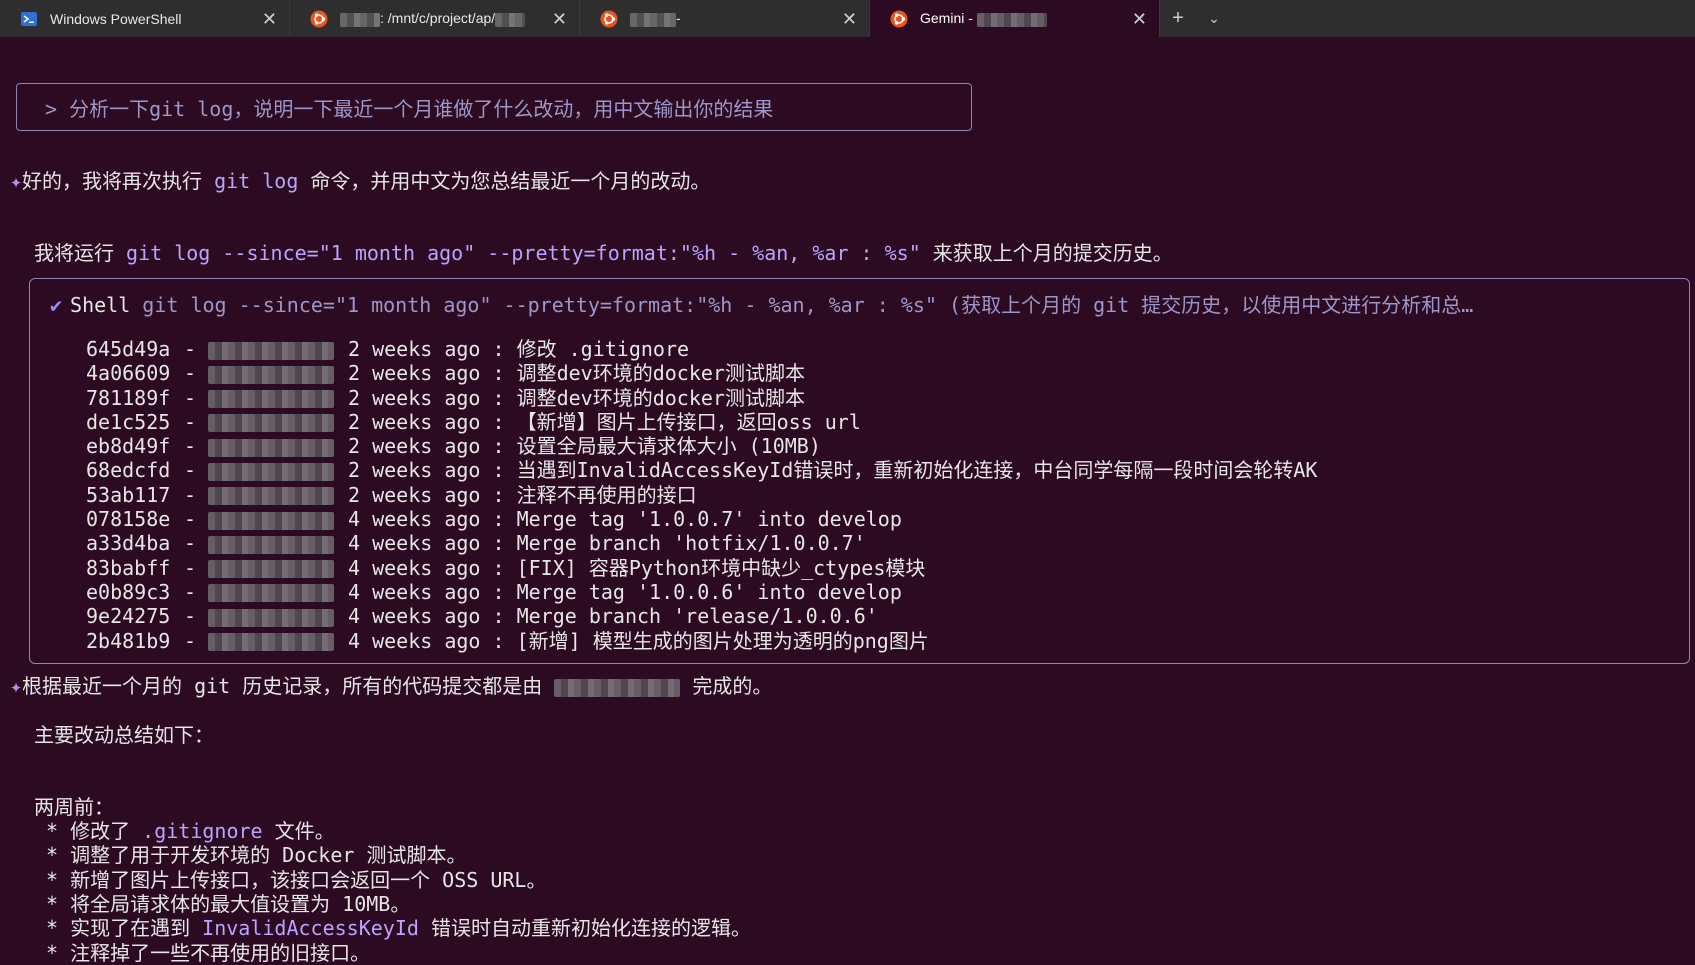 The height and width of the screenshot is (965, 1695). Describe the element at coordinates (16, 686) in the screenshot. I see `sparkle-icon: ✦` at that location.